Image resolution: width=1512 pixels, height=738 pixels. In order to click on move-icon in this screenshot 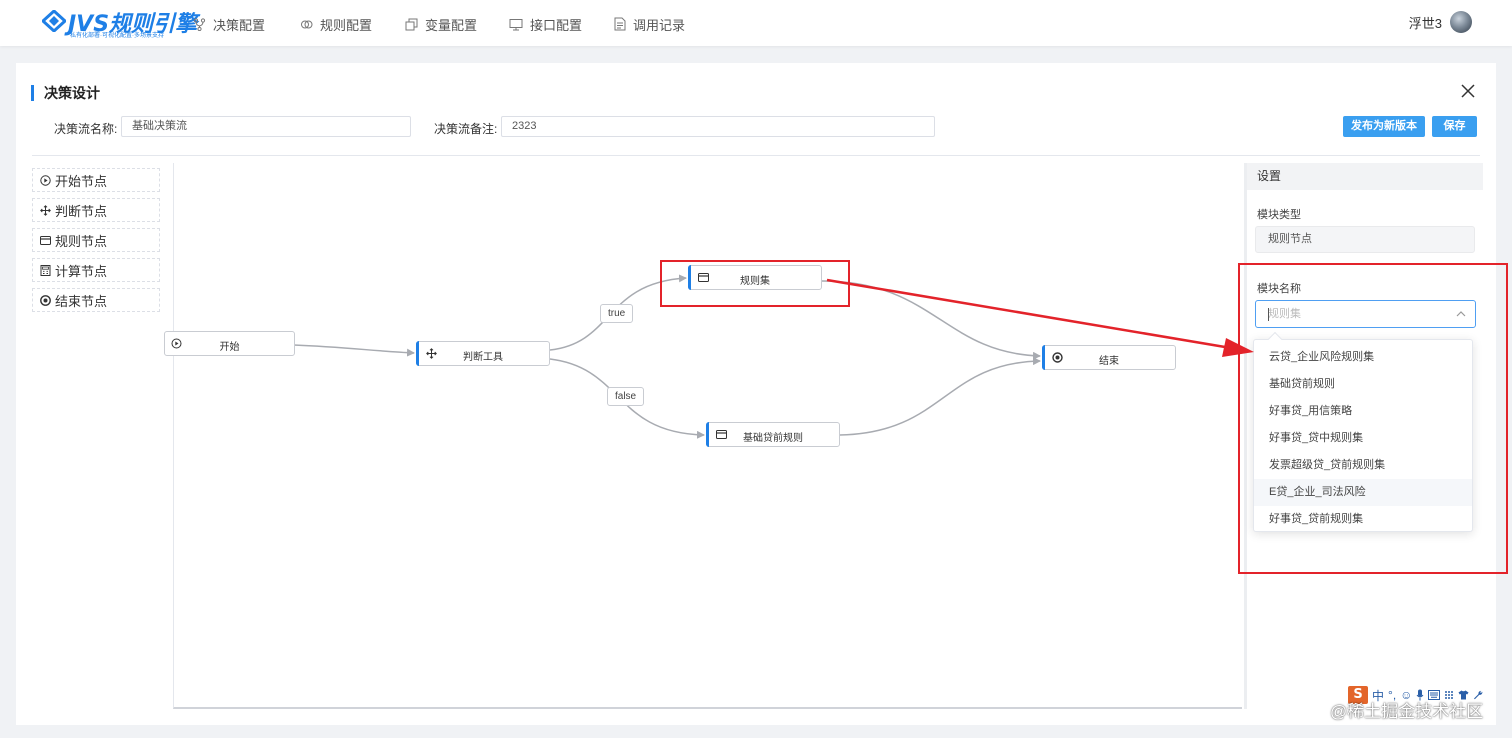, I will do `click(45, 210)`.